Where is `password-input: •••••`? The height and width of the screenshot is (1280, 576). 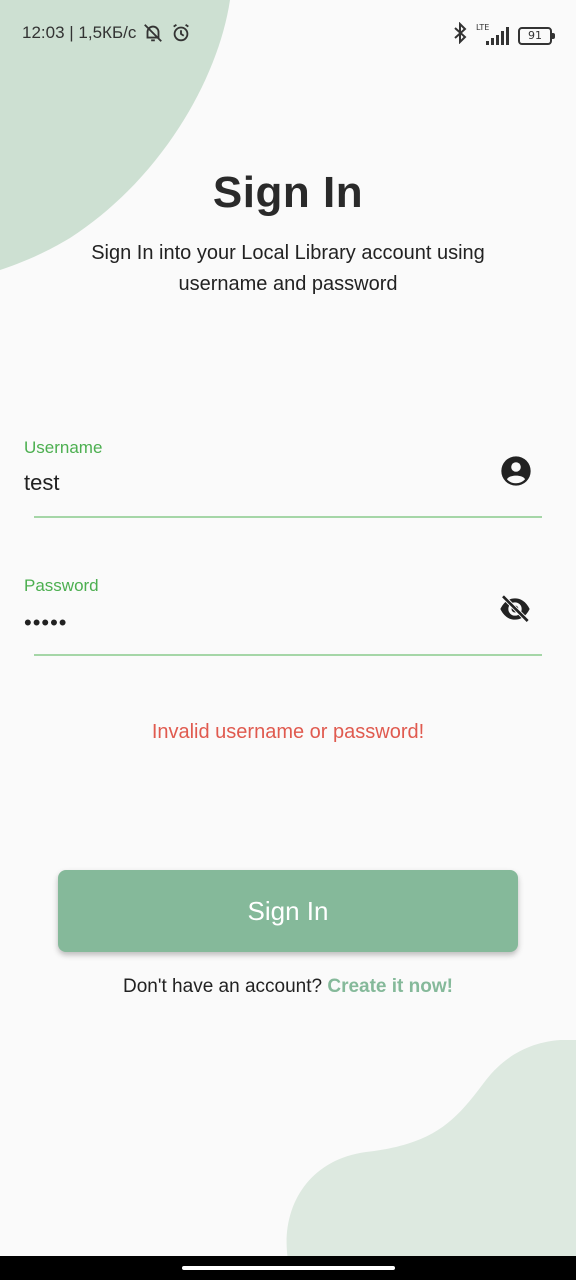
password-input: ••••• is located at coordinates (46, 623).